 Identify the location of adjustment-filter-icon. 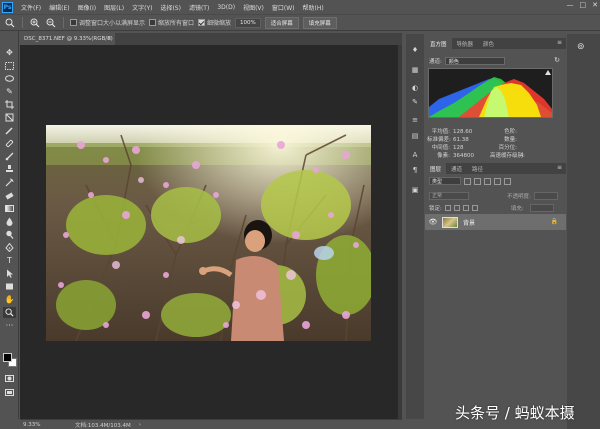
(477, 181).